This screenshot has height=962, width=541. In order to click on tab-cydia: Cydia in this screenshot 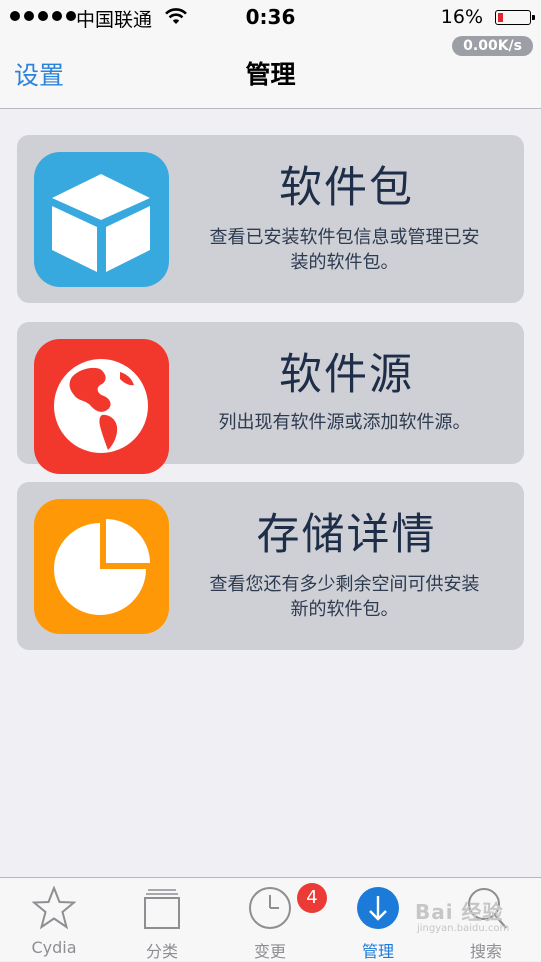, I will do `click(54, 919)`.